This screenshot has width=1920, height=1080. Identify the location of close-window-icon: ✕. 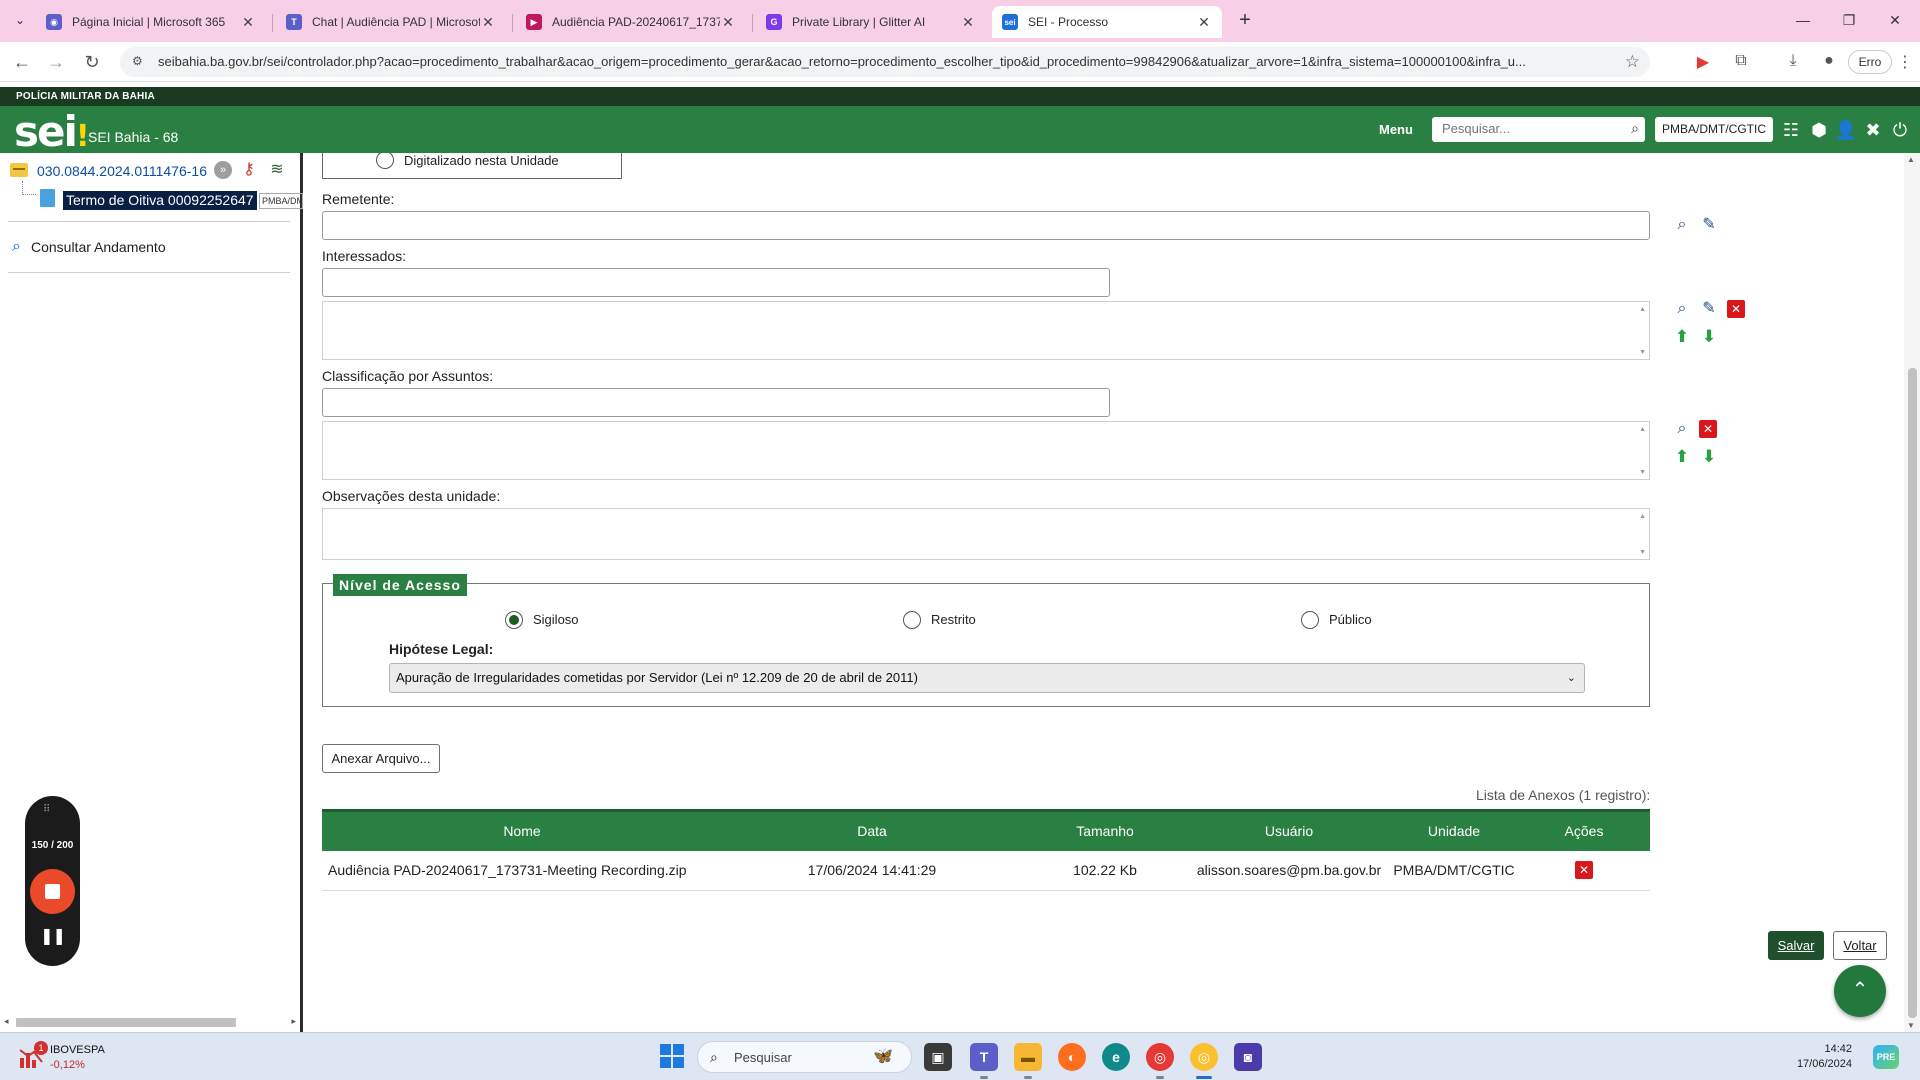
(1895, 20).